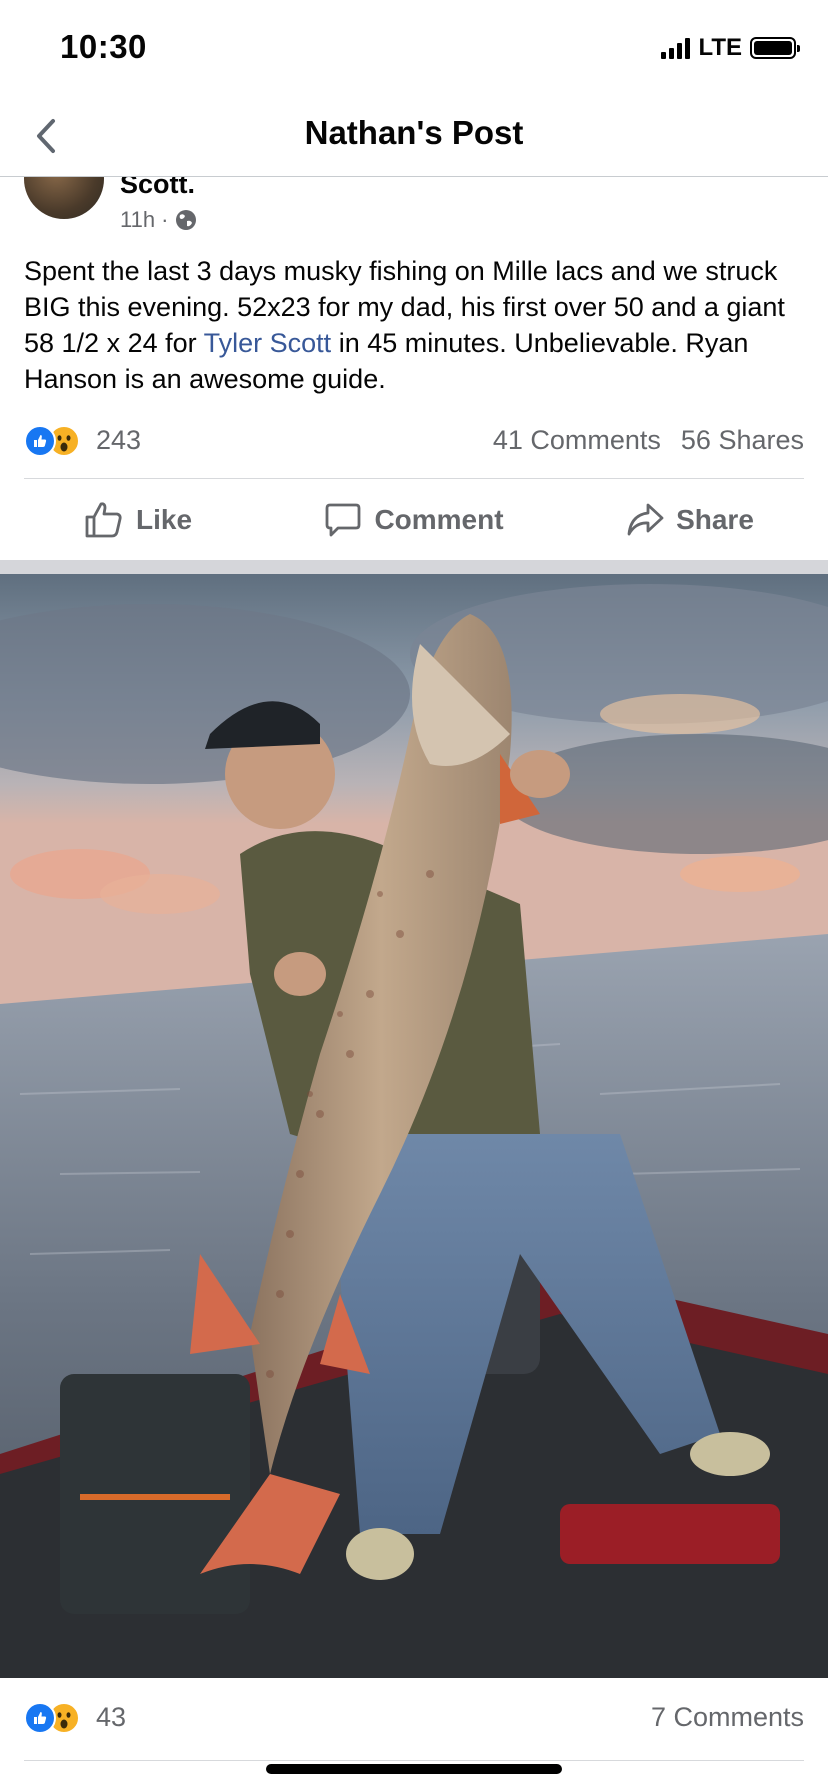  I want to click on comments-count: 41 Comments, so click(577, 440).